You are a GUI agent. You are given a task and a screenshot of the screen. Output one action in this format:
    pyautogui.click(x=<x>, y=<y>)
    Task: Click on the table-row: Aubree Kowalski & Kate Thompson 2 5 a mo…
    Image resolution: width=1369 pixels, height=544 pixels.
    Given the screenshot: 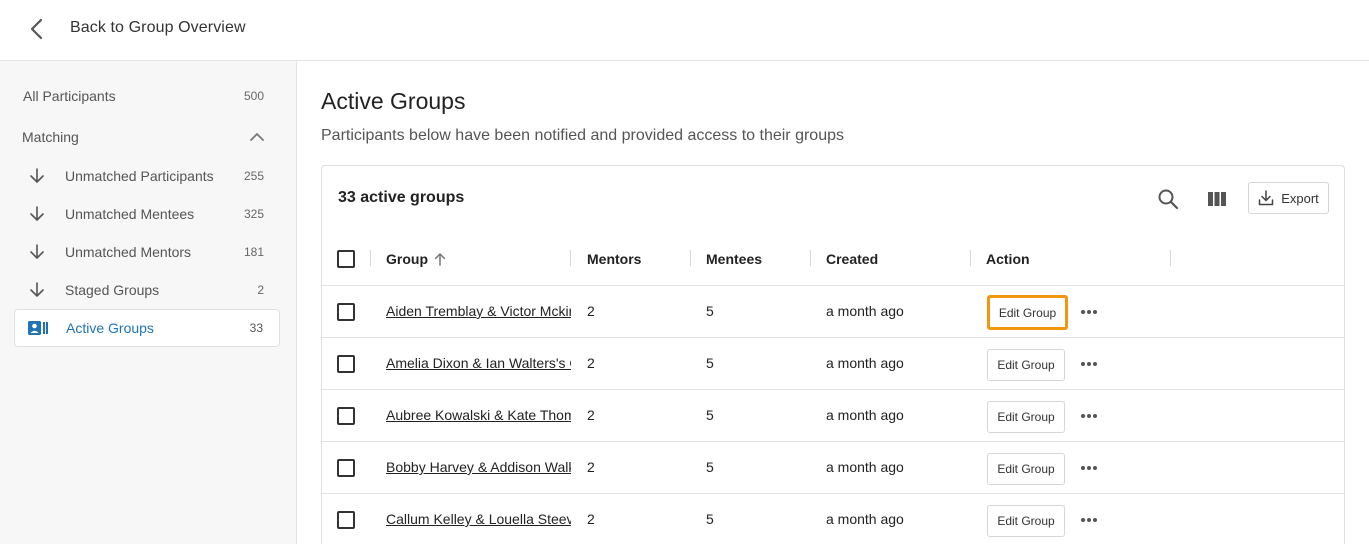 What is the action you would take?
    pyautogui.click(x=833, y=416)
    